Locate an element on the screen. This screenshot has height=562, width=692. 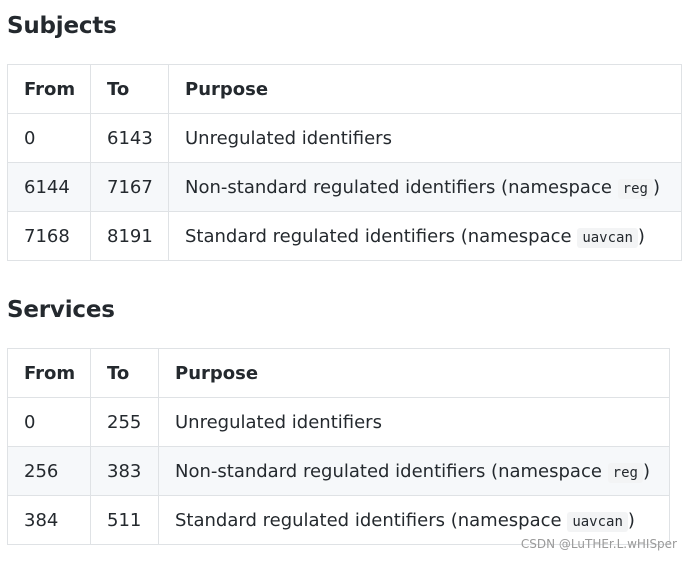
table-row: 0 6143 Unregulated identifiers is located at coordinates (344, 138).